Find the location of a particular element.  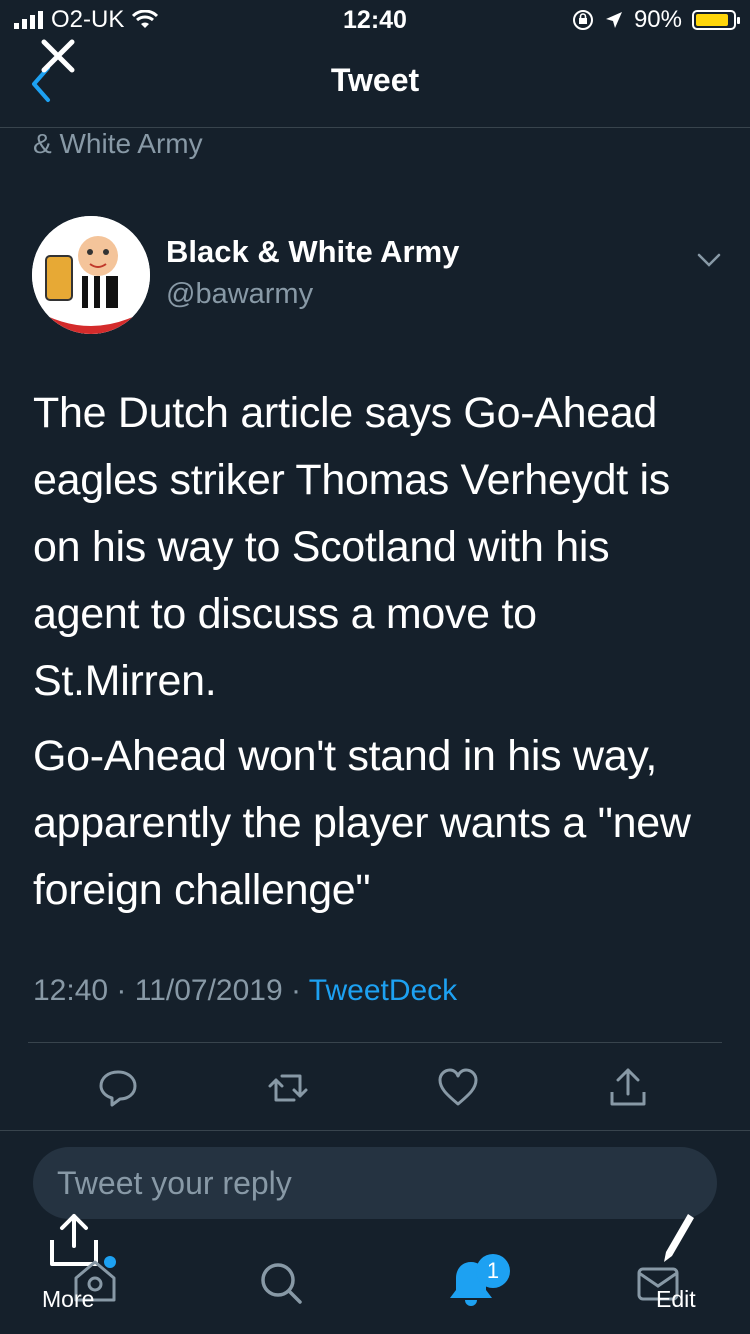

tweet-source-link: TweetDeck is located at coordinates (383, 990).